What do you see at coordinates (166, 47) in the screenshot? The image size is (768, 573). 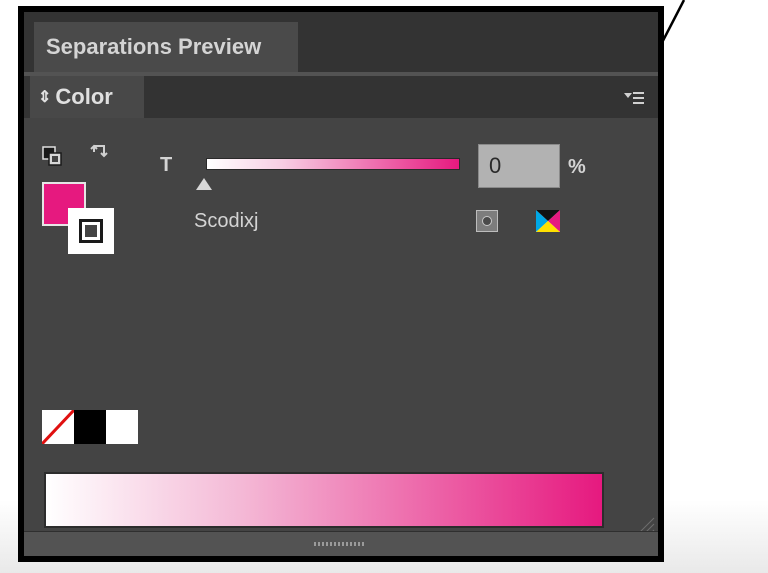 I see `tab-separations-preview: Separations Preview` at bounding box center [166, 47].